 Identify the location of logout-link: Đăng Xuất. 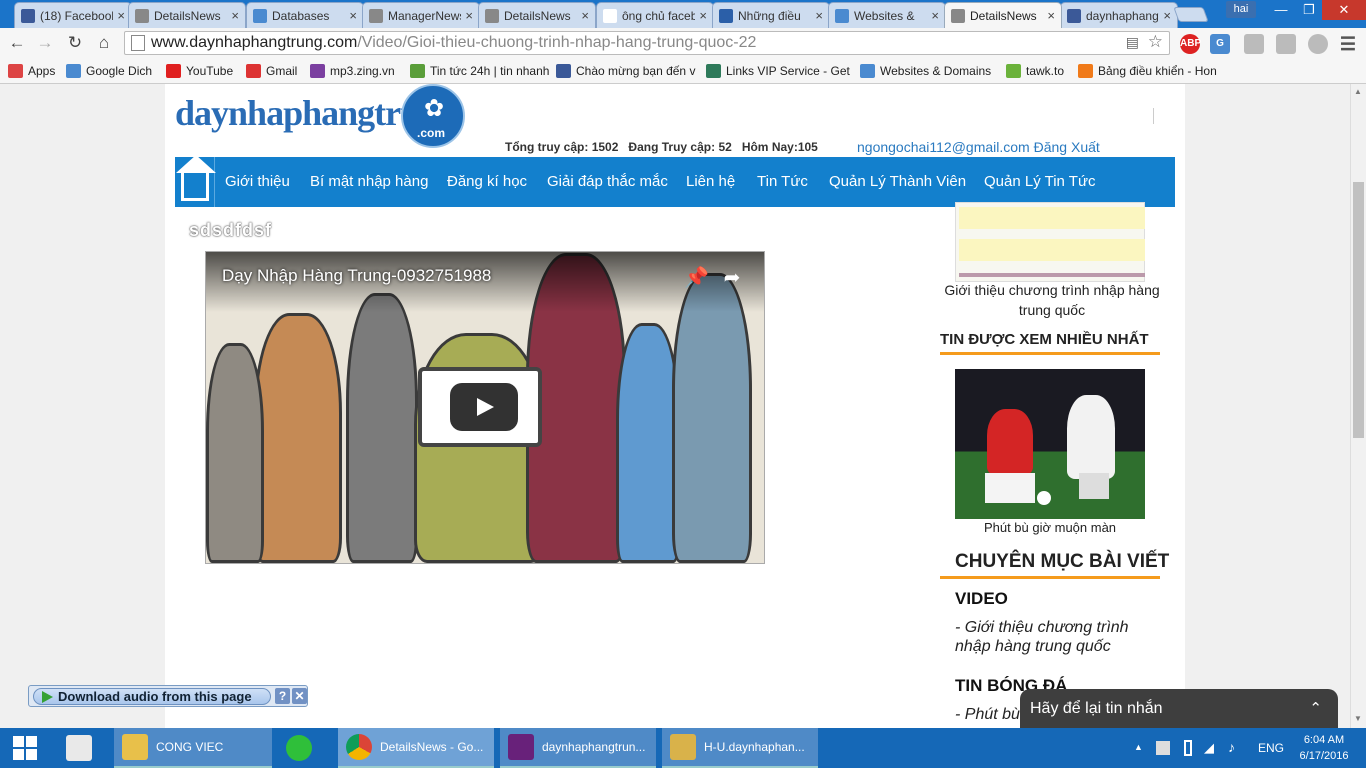
(1067, 147).